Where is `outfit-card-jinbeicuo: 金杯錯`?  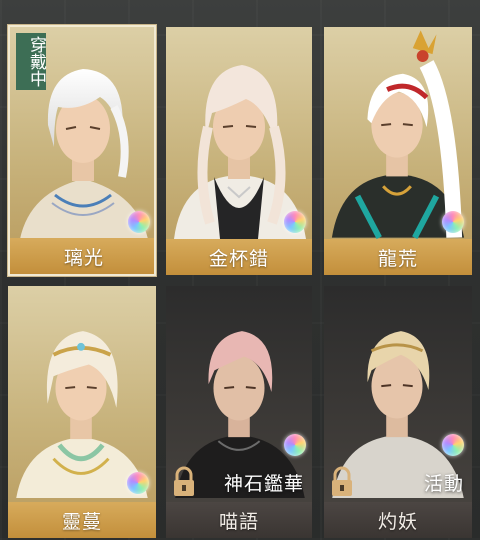
outfit-card-jinbeicuo: 金杯錯 is located at coordinates (239, 151).